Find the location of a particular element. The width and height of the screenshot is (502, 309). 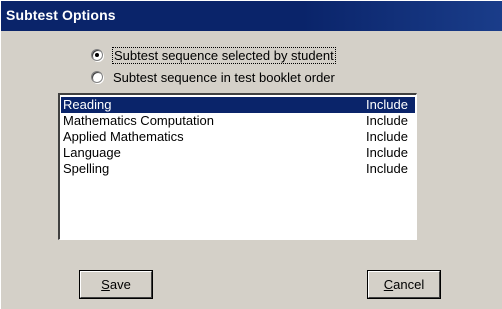

subtest-name: Mathematics Computation is located at coordinates (139, 120).